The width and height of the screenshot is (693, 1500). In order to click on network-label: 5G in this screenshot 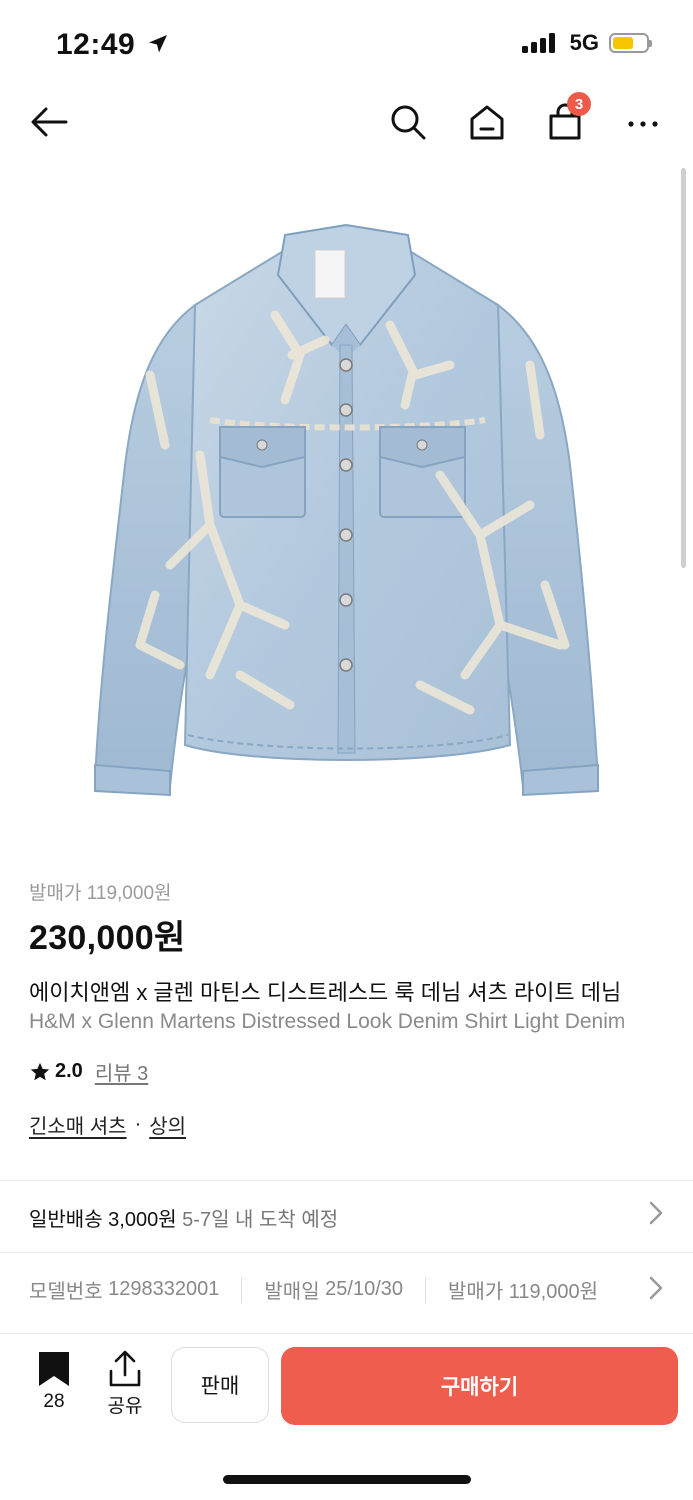, I will do `click(584, 42)`.